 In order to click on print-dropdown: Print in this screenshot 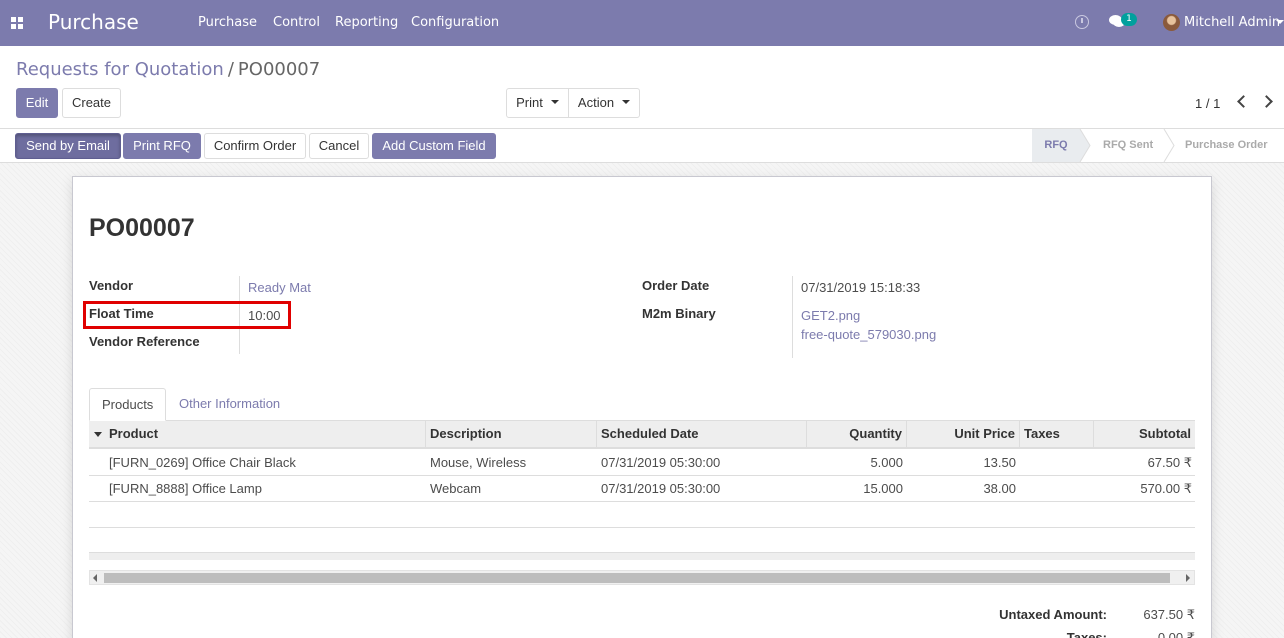, I will do `click(537, 103)`.